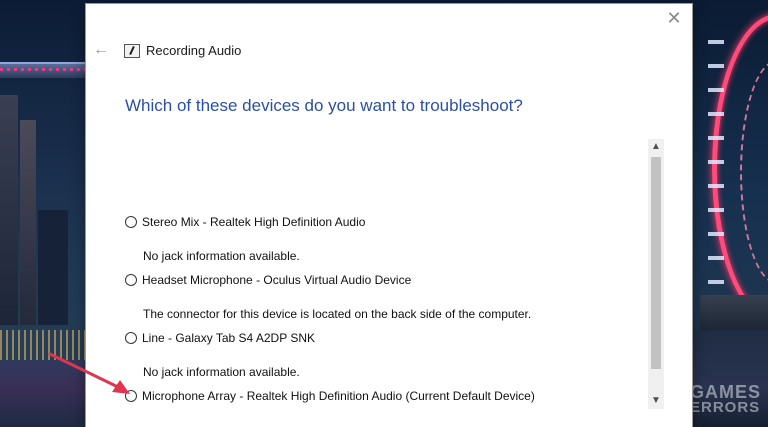 This screenshot has width=768, height=427. I want to click on device-label: Line - Galaxy Tab S4 A2DP SNK, so click(228, 338).